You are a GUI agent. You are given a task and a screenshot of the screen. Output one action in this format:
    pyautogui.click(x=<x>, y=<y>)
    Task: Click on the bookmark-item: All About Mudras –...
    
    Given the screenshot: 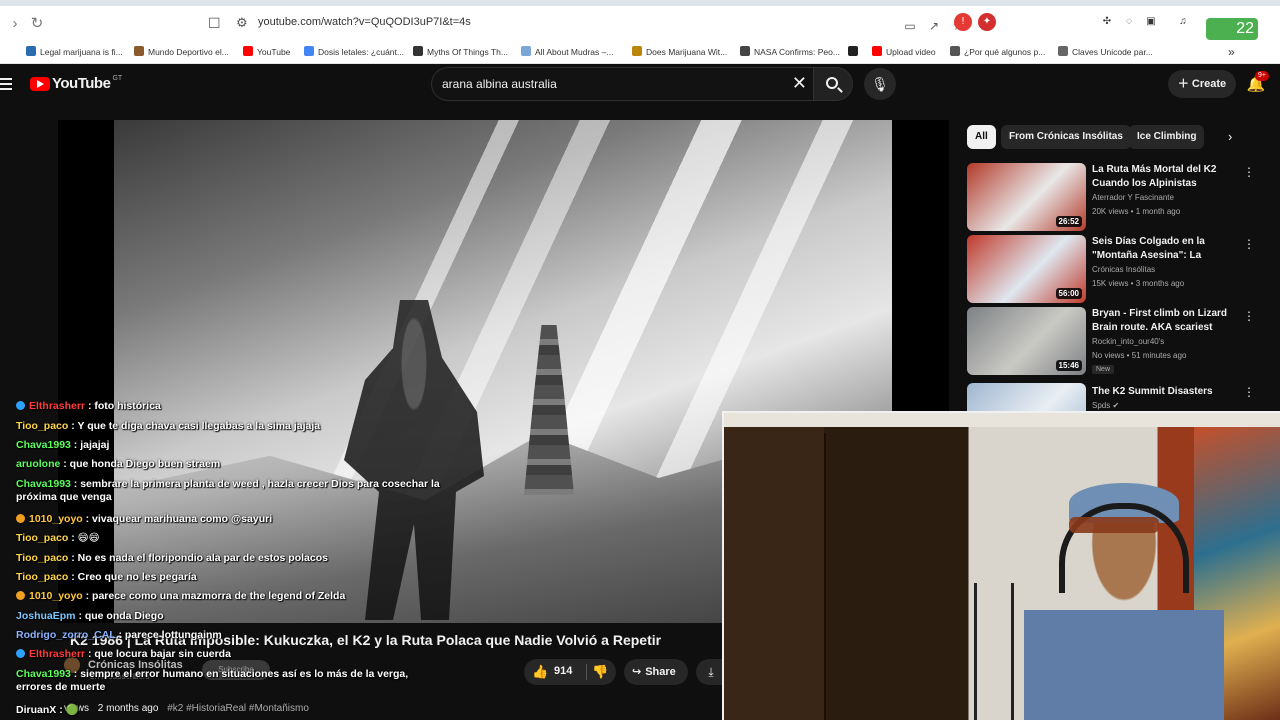 What is the action you would take?
    pyautogui.click(x=567, y=52)
    